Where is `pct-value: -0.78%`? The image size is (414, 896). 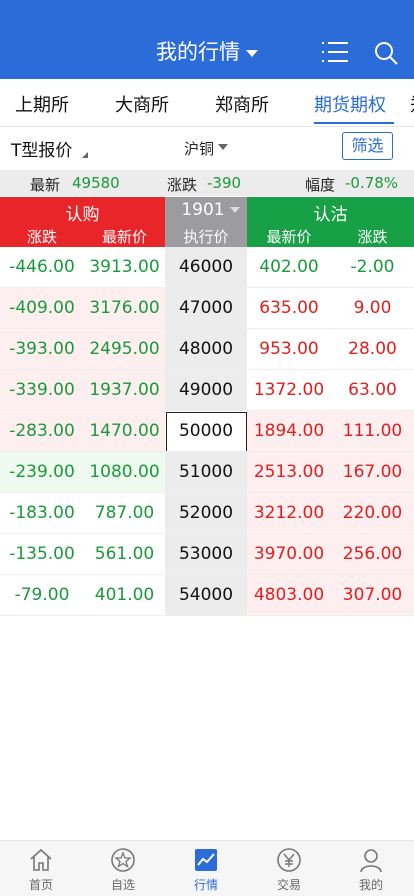 pct-value: -0.78% is located at coordinates (372, 183).